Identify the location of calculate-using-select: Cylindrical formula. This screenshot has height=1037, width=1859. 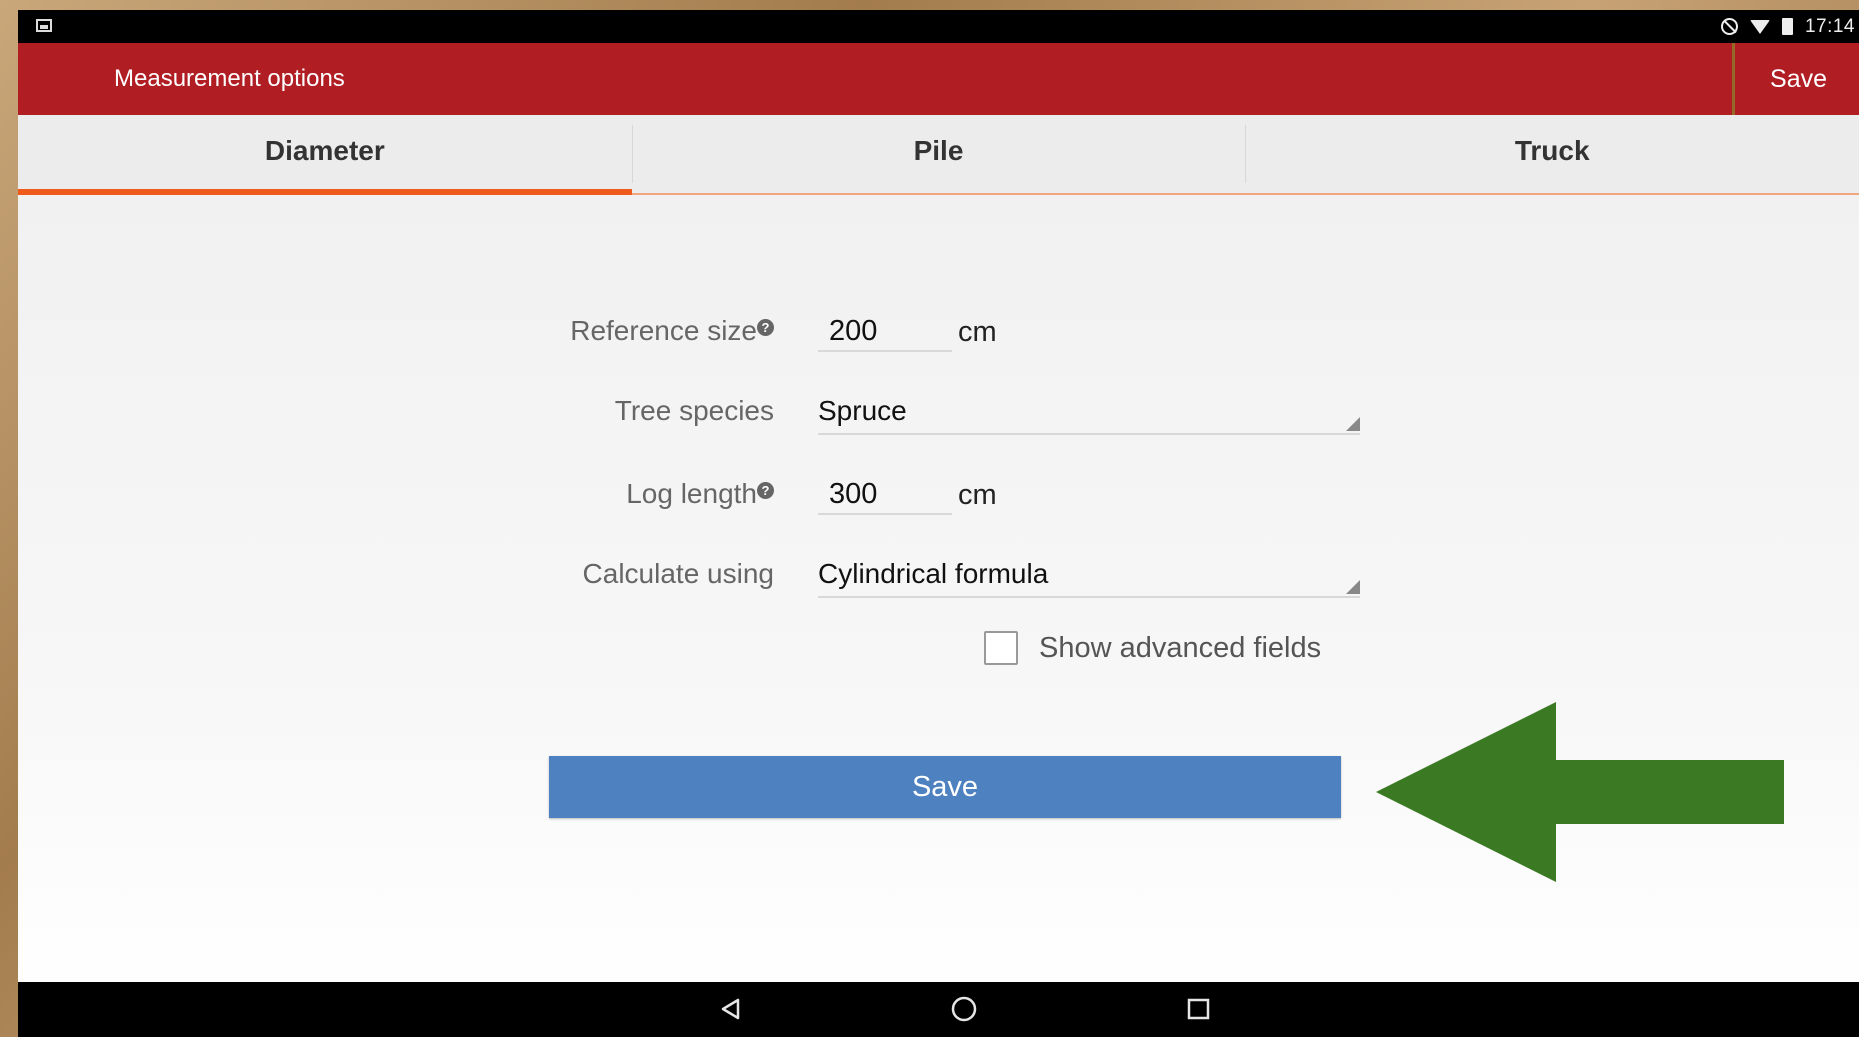
(1089, 576).